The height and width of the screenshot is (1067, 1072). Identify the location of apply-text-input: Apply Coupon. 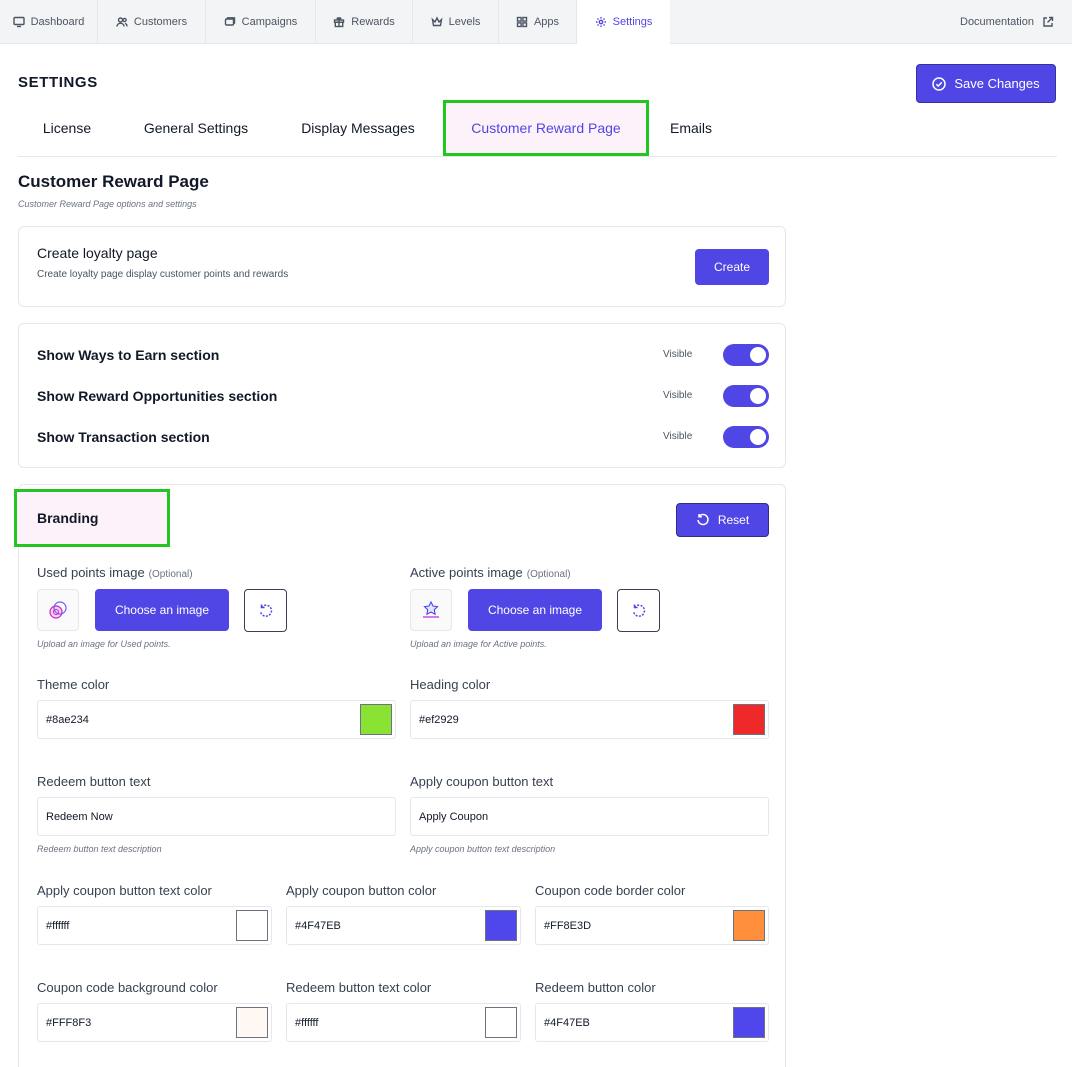
(589, 816).